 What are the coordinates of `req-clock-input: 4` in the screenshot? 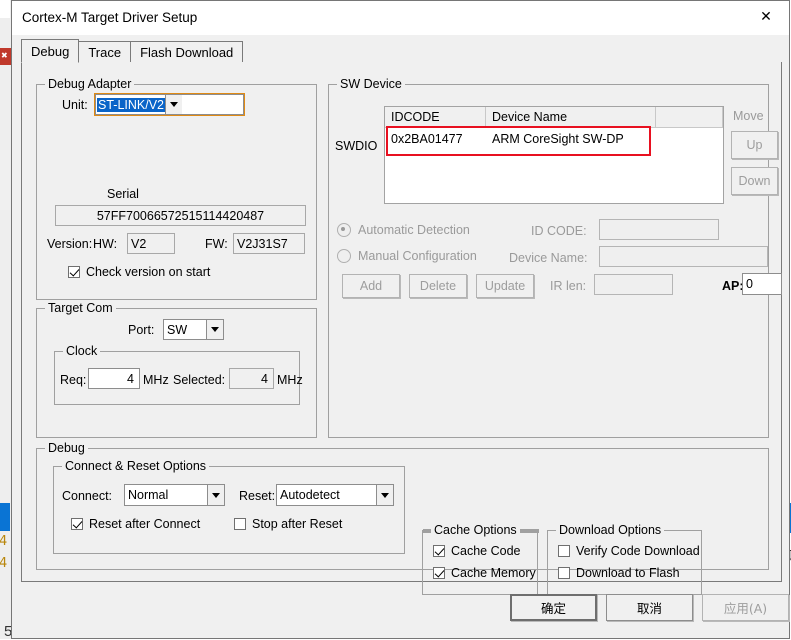 It's located at (114, 378).